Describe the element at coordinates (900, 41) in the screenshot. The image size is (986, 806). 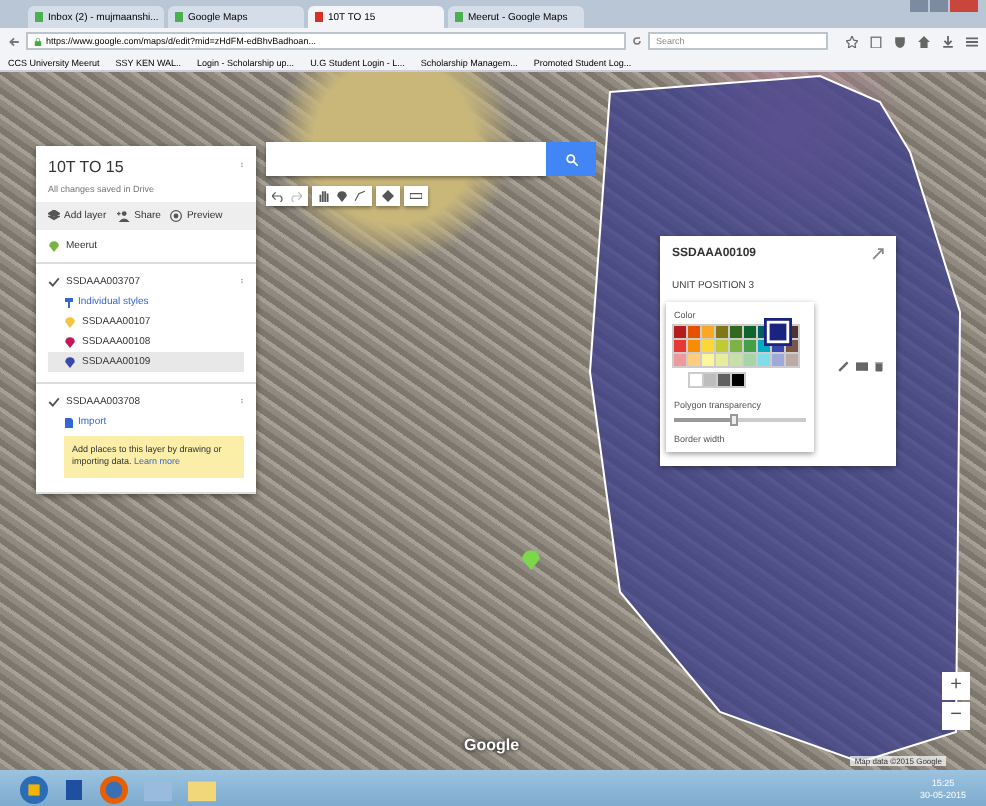
I see `shield-icon` at that location.